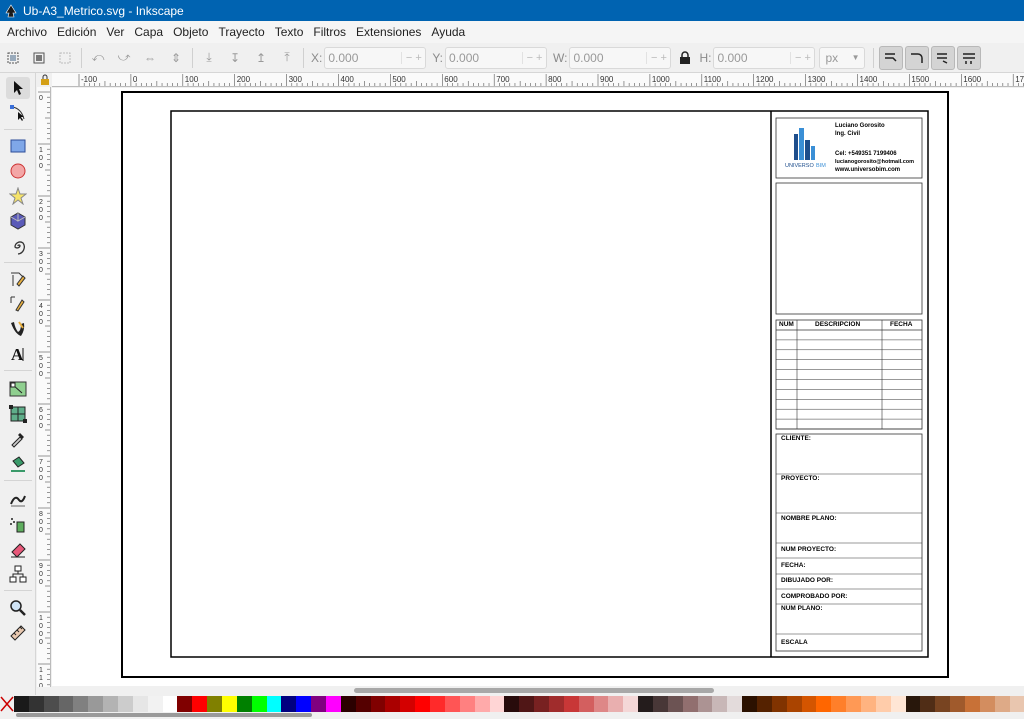 The image size is (1024, 719). Describe the element at coordinates (241, 32) in the screenshot. I see `menu-trayecto: Trayecto` at that location.